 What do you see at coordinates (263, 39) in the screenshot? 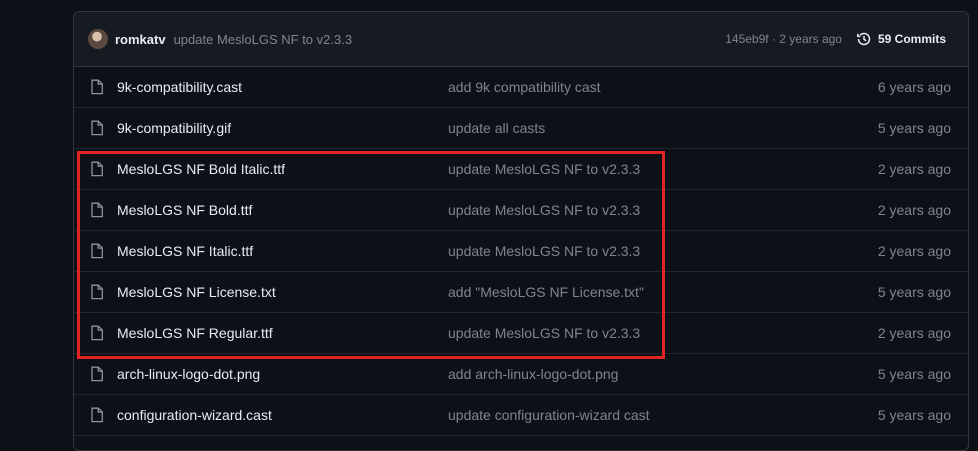
I see `commit-message: update MesloLGS NF to v2.3.3` at bounding box center [263, 39].